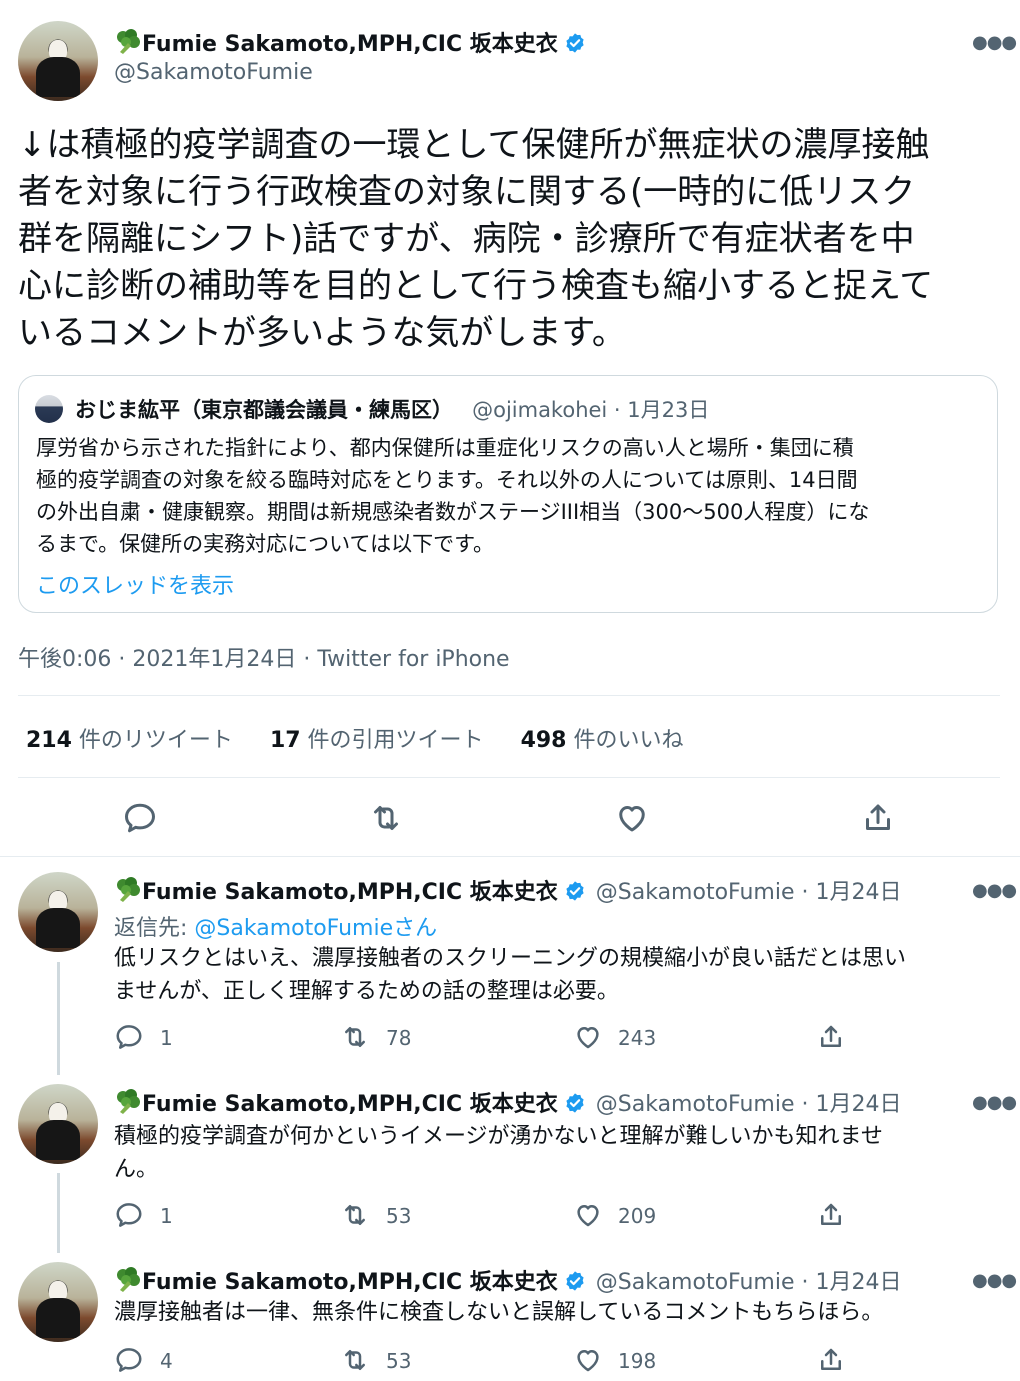 The width and height of the screenshot is (1020, 1381). What do you see at coordinates (154, 928) in the screenshot?
I see `reply-to-prefix: 返信先:` at bounding box center [154, 928].